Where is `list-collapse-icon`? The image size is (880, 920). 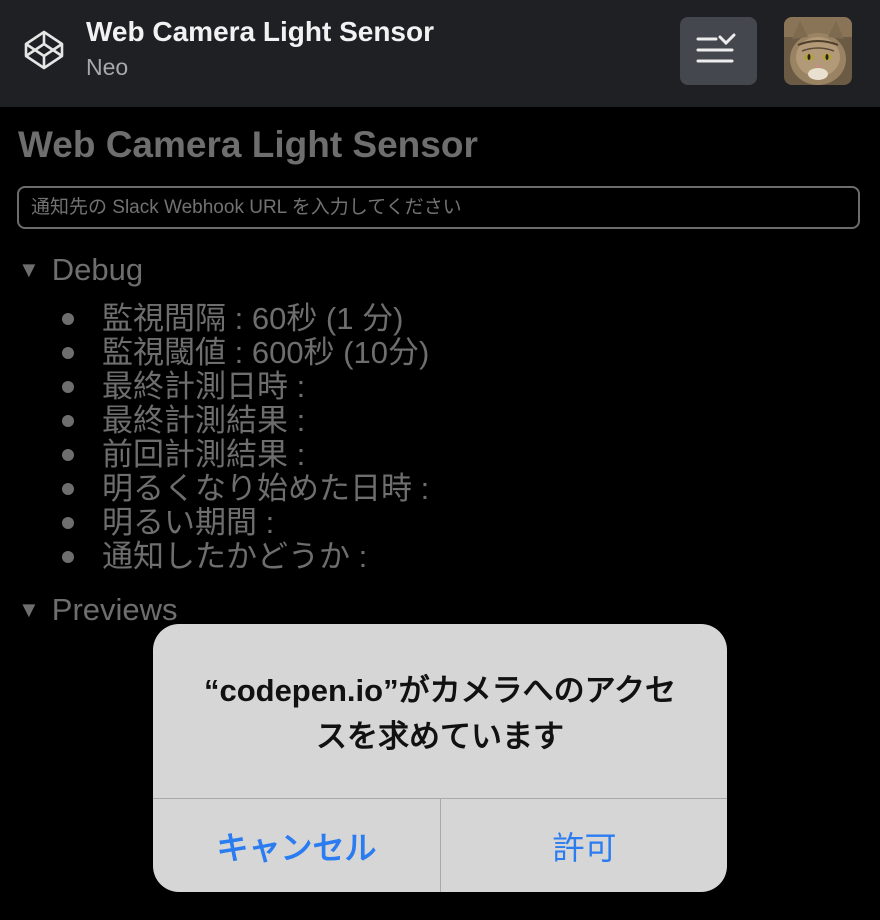 list-collapse-icon is located at coordinates (716, 48).